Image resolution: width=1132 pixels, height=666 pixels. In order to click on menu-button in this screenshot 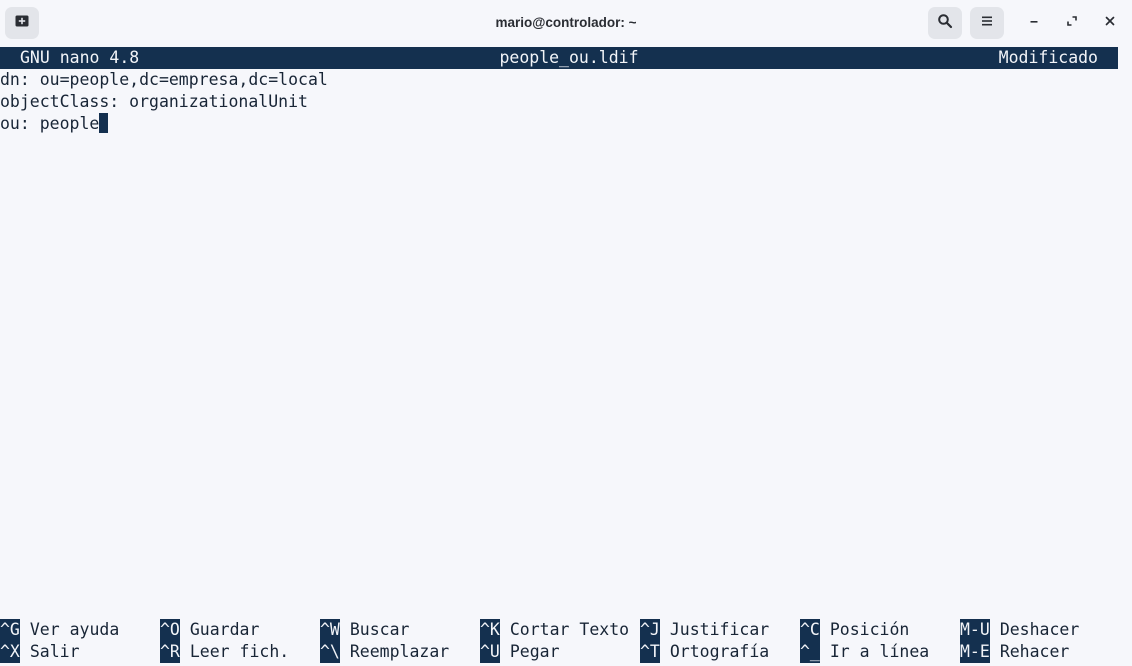, I will do `click(987, 23)`.